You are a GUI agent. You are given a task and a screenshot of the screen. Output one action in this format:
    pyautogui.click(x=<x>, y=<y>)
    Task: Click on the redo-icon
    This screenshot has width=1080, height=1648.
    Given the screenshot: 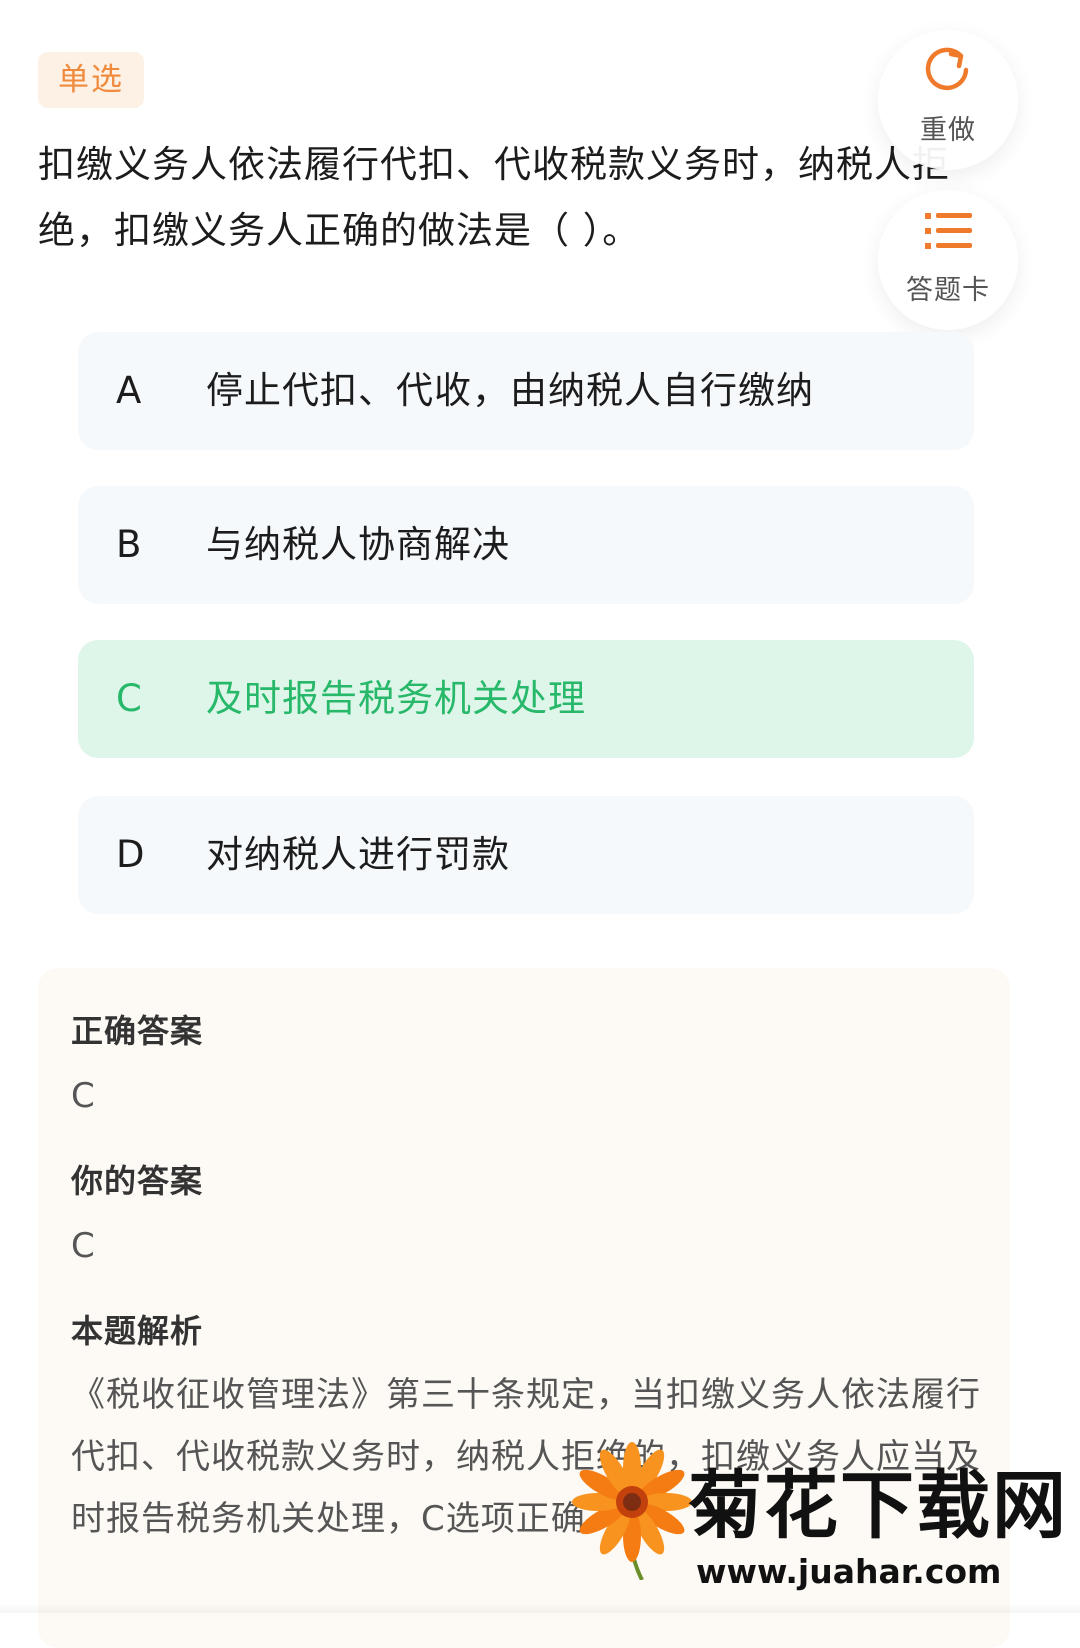 What is the action you would take?
    pyautogui.click(x=947, y=69)
    